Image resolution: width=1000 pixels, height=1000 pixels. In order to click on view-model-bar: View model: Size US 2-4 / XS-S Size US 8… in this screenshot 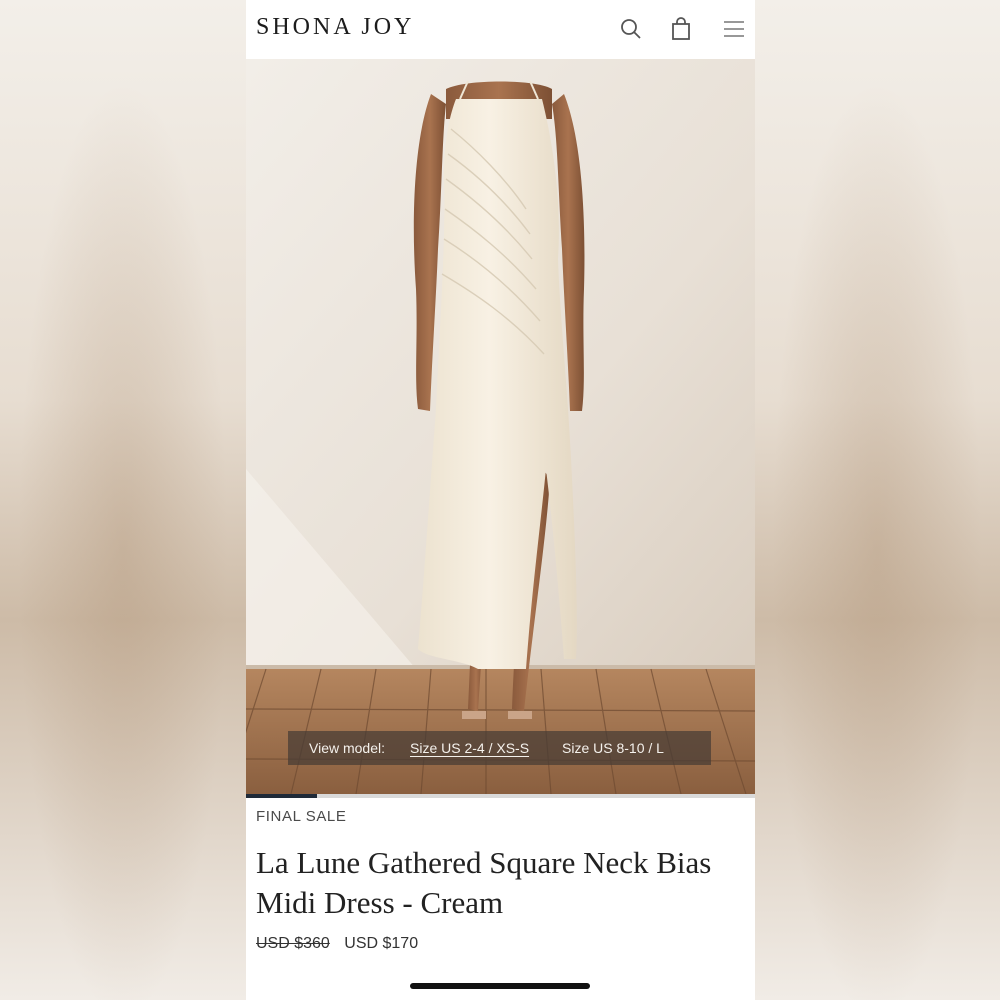, I will do `click(499, 748)`.